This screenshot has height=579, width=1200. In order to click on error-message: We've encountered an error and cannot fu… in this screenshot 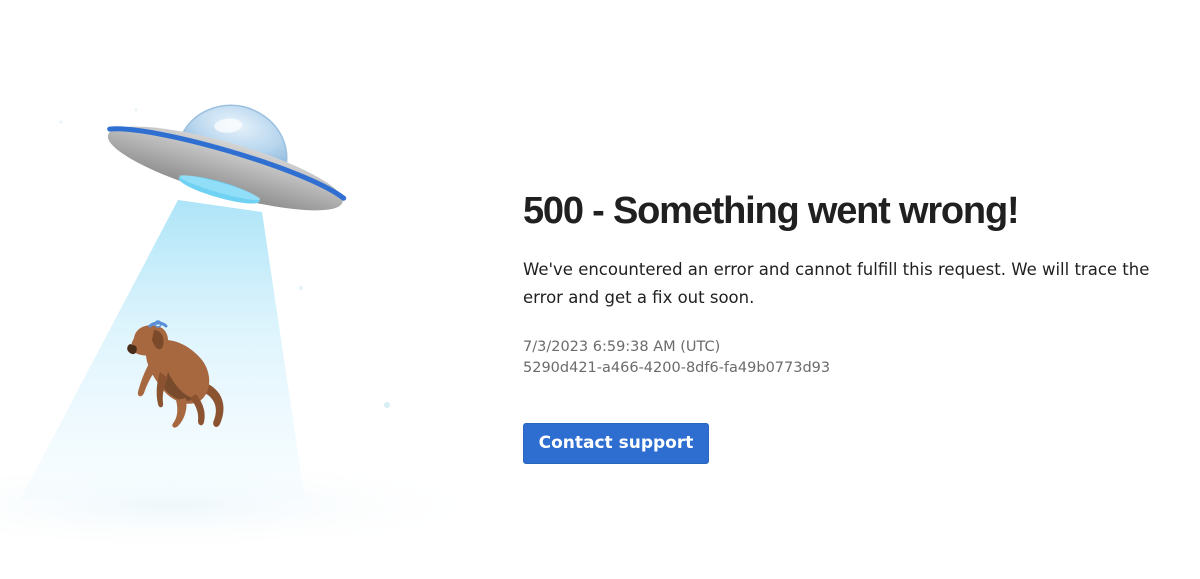, I will do `click(836, 283)`.